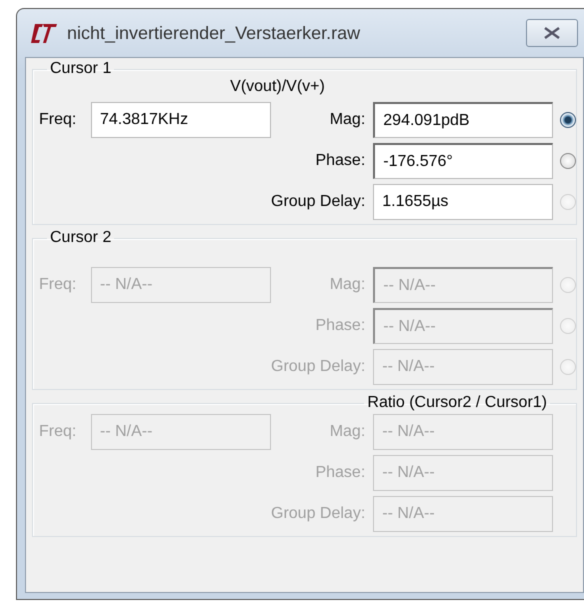  I want to click on value-field: 74.3817KHz, so click(181, 120).